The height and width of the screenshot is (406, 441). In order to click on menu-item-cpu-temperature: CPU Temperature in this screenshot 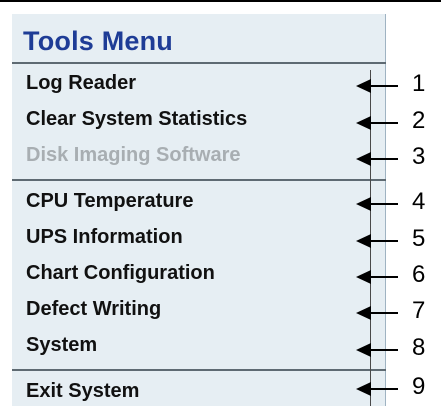, I will do `click(109, 201)`.